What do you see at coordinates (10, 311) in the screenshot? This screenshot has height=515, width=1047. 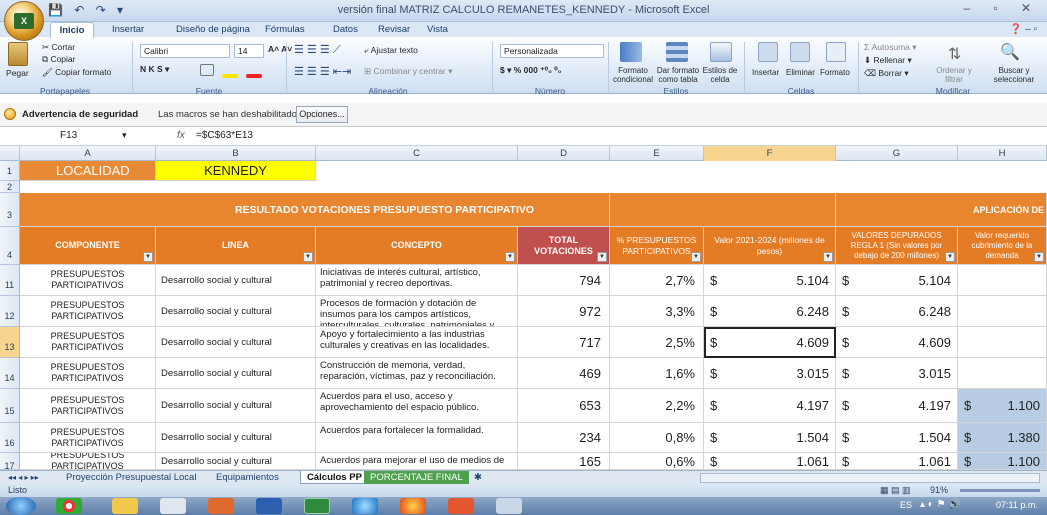 I see `row-header: 12` at bounding box center [10, 311].